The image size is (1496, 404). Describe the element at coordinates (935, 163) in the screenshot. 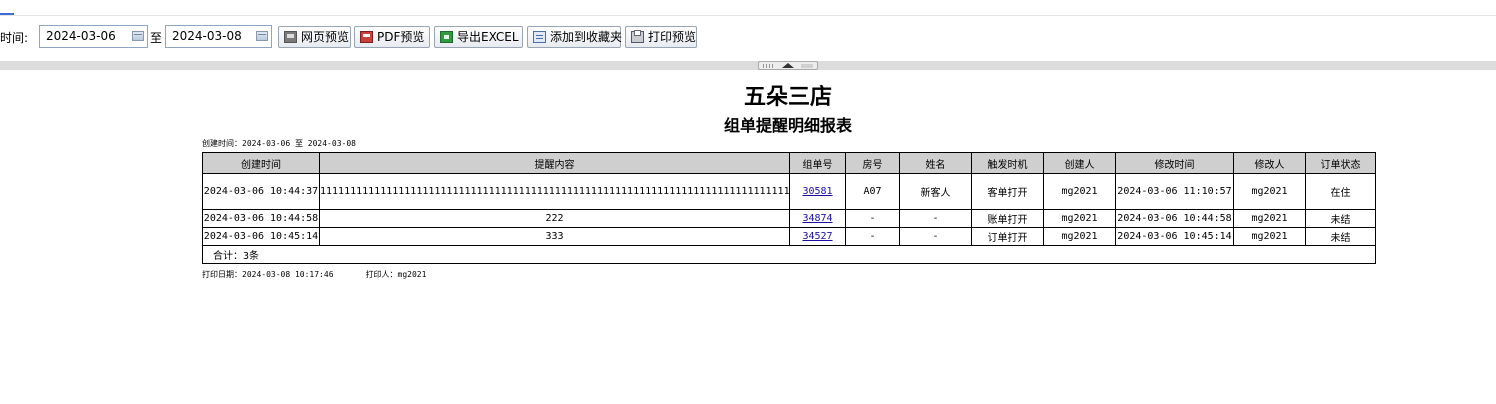

I see `column-header: 姓名` at that location.